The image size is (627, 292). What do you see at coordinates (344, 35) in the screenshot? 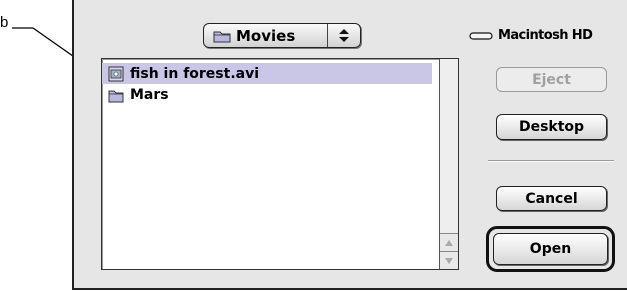
I see `up-down-arrows-icon` at bounding box center [344, 35].